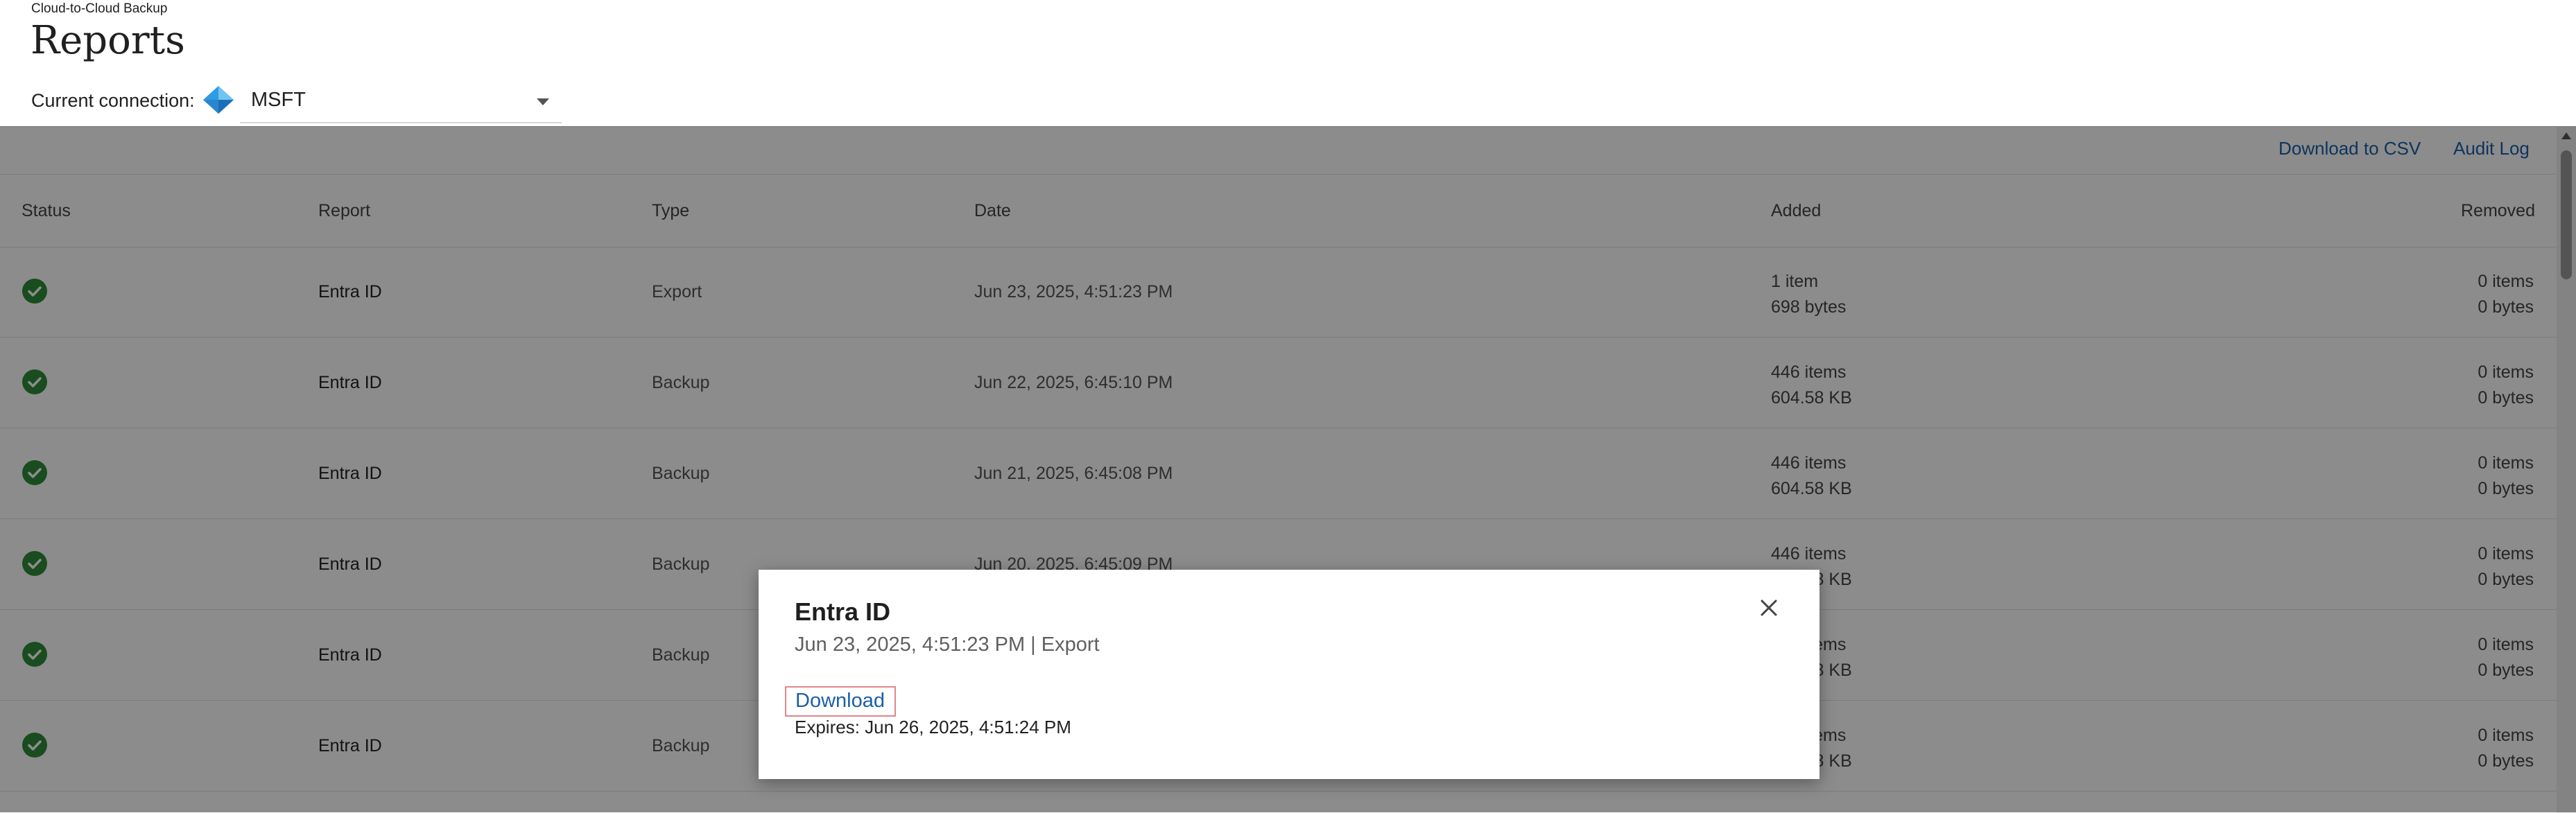 Image resolution: width=2576 pixels, height=813 pixels. What do you see at coordinates (218, 100) in the screenshot?
I see `azure-entra-diamond-icon` at bounding box center [218, 100].